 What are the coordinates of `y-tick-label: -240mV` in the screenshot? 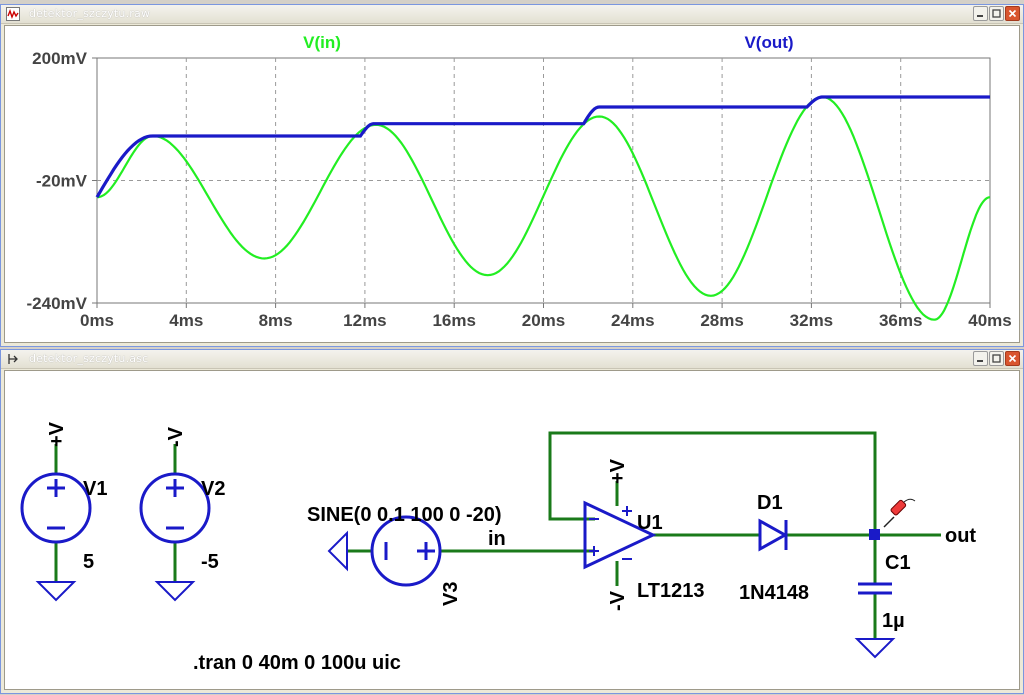 It's located at (57, 303).